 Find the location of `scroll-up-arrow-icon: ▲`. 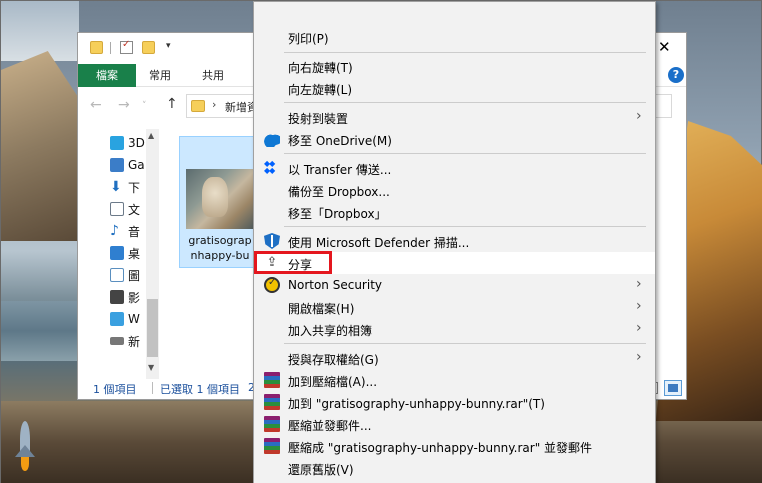

scroll-up-arrow-icon: ▲ is located at coordinates (151, 135).